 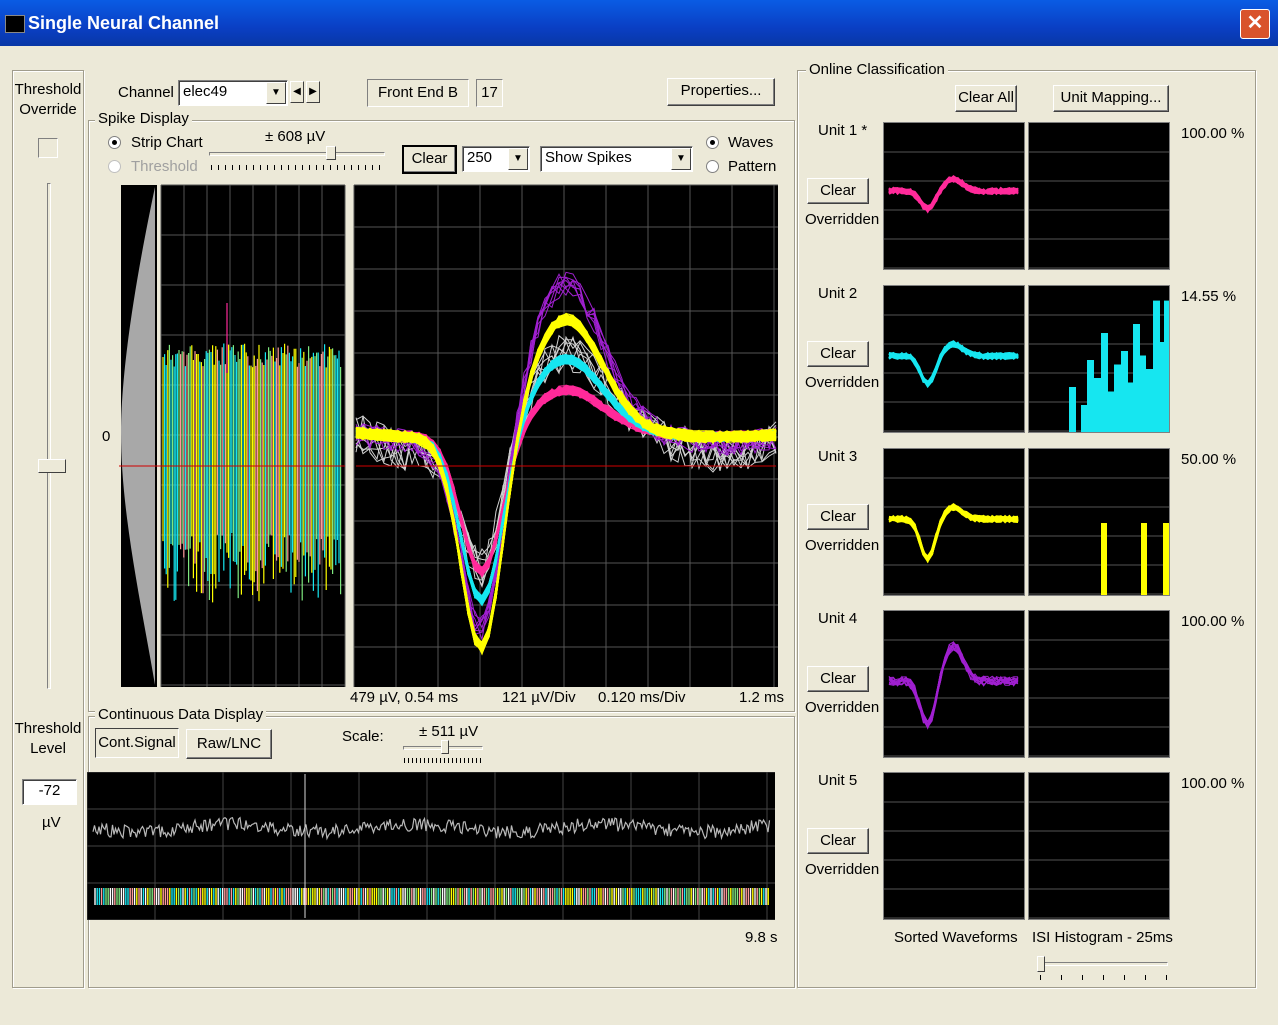 What do you see at coordinates (588, 157) in the screenshot?
I see `spike-mode-value: Show Spikes` at bounding box center [588, 157].